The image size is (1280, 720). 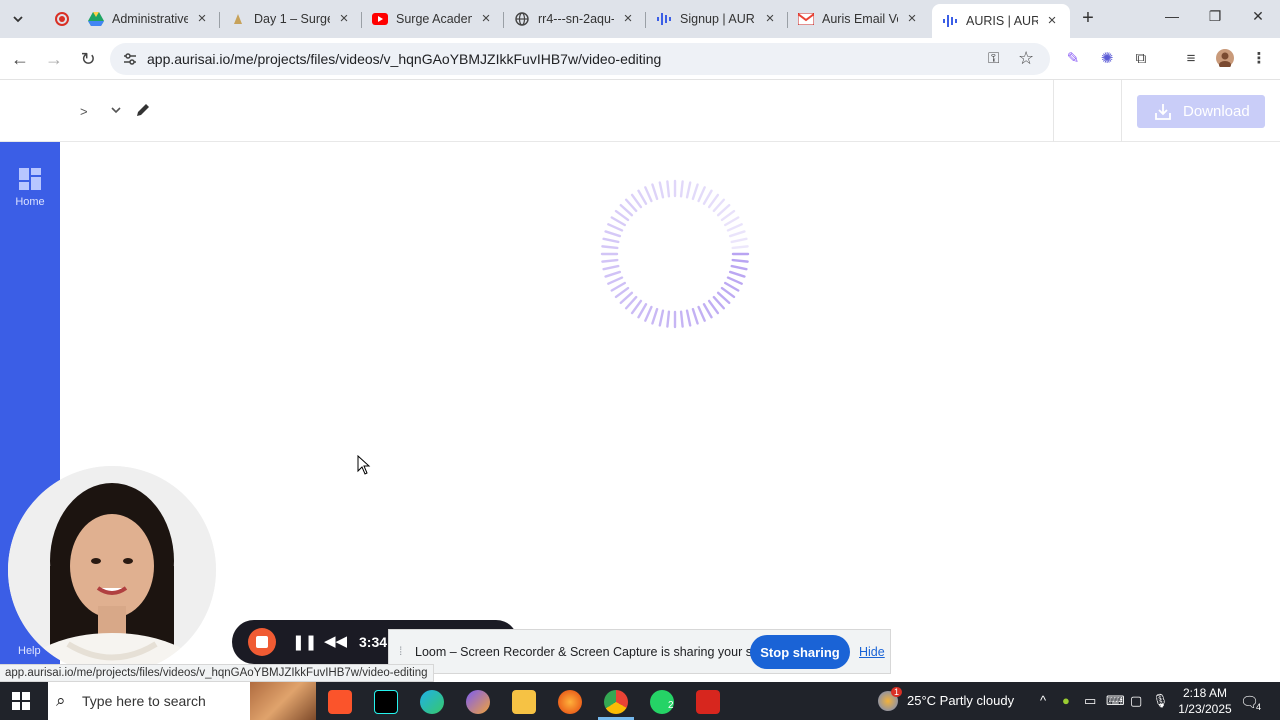 What do you see at coordinates (1121, 111) in the screenshot?
I see `header-divider` at bounding box center [1121, 111].